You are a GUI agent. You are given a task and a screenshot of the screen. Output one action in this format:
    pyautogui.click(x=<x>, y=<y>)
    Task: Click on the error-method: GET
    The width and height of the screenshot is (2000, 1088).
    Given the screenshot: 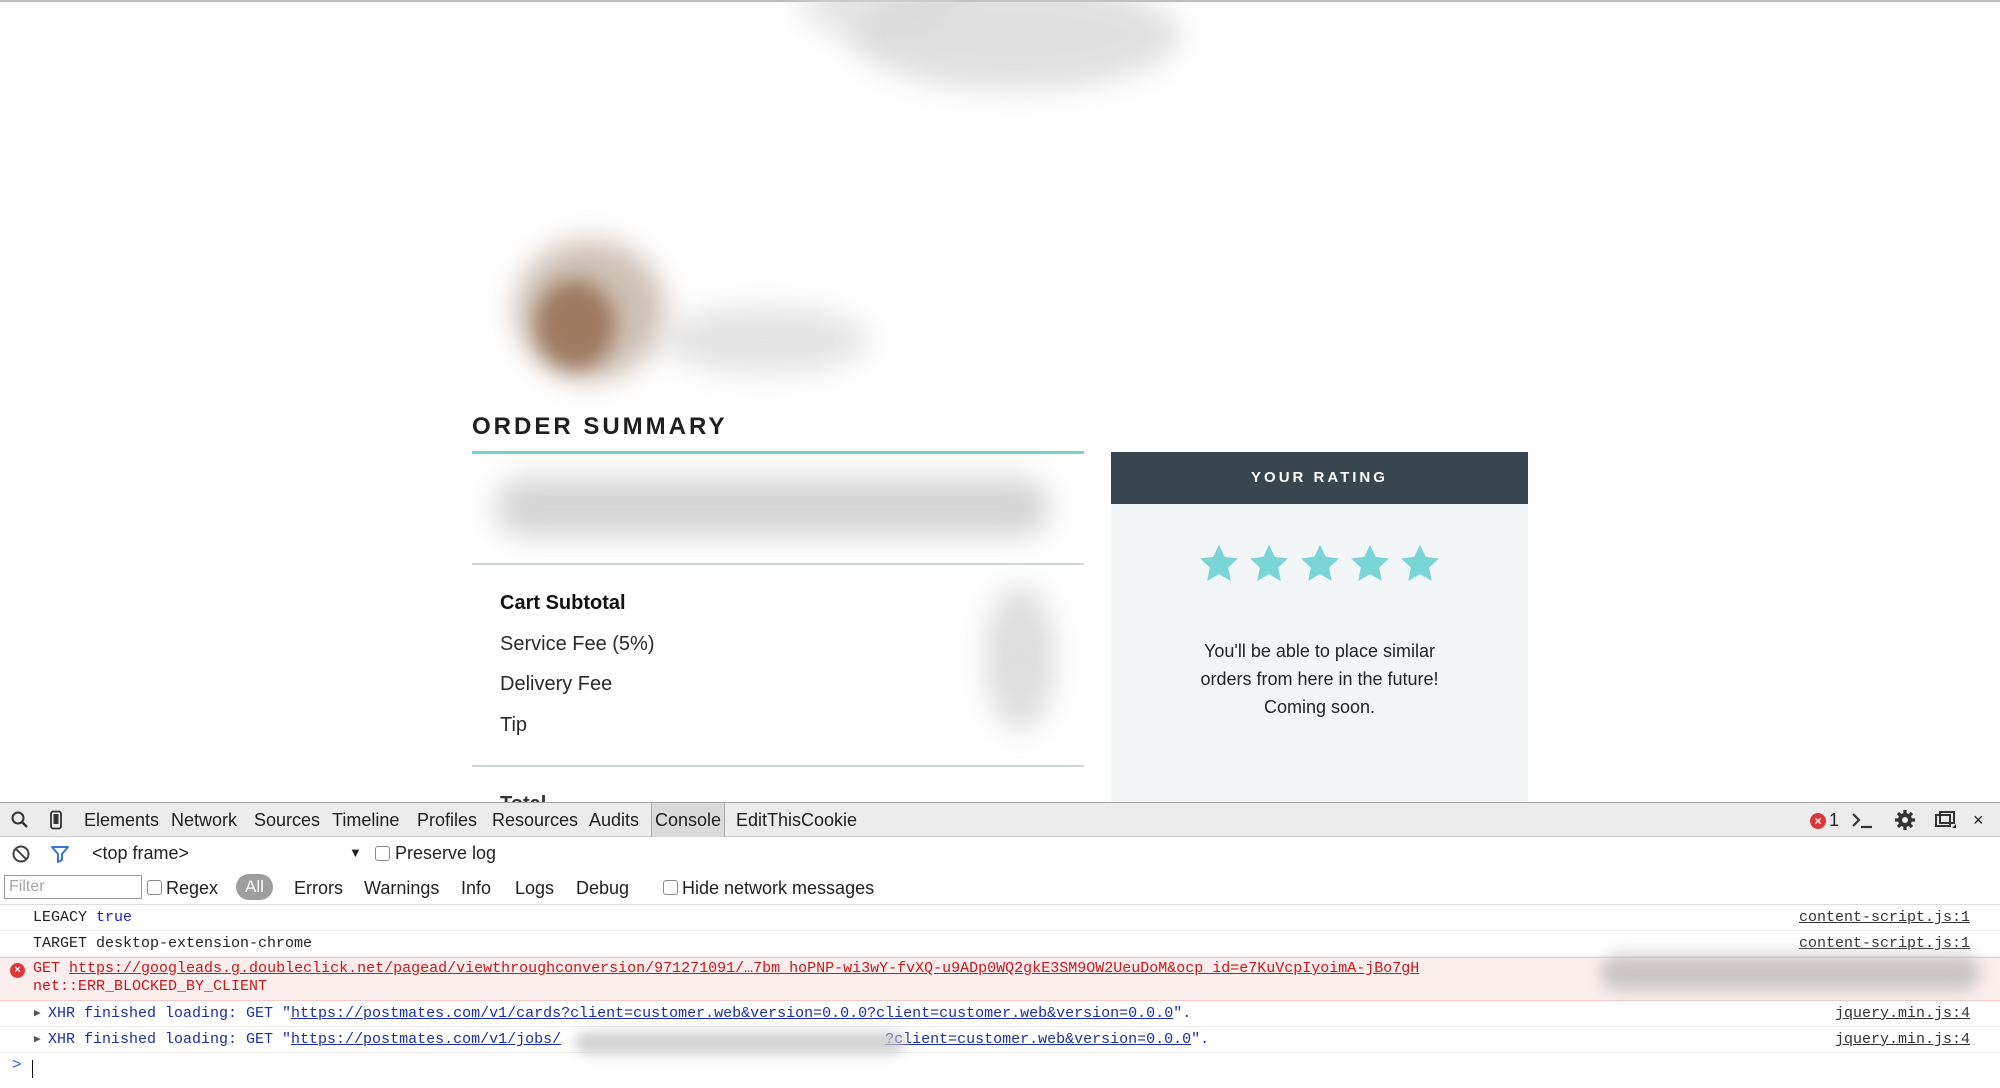 What is the action you would take?
    pyautogui.click(x=47, y=968)
    